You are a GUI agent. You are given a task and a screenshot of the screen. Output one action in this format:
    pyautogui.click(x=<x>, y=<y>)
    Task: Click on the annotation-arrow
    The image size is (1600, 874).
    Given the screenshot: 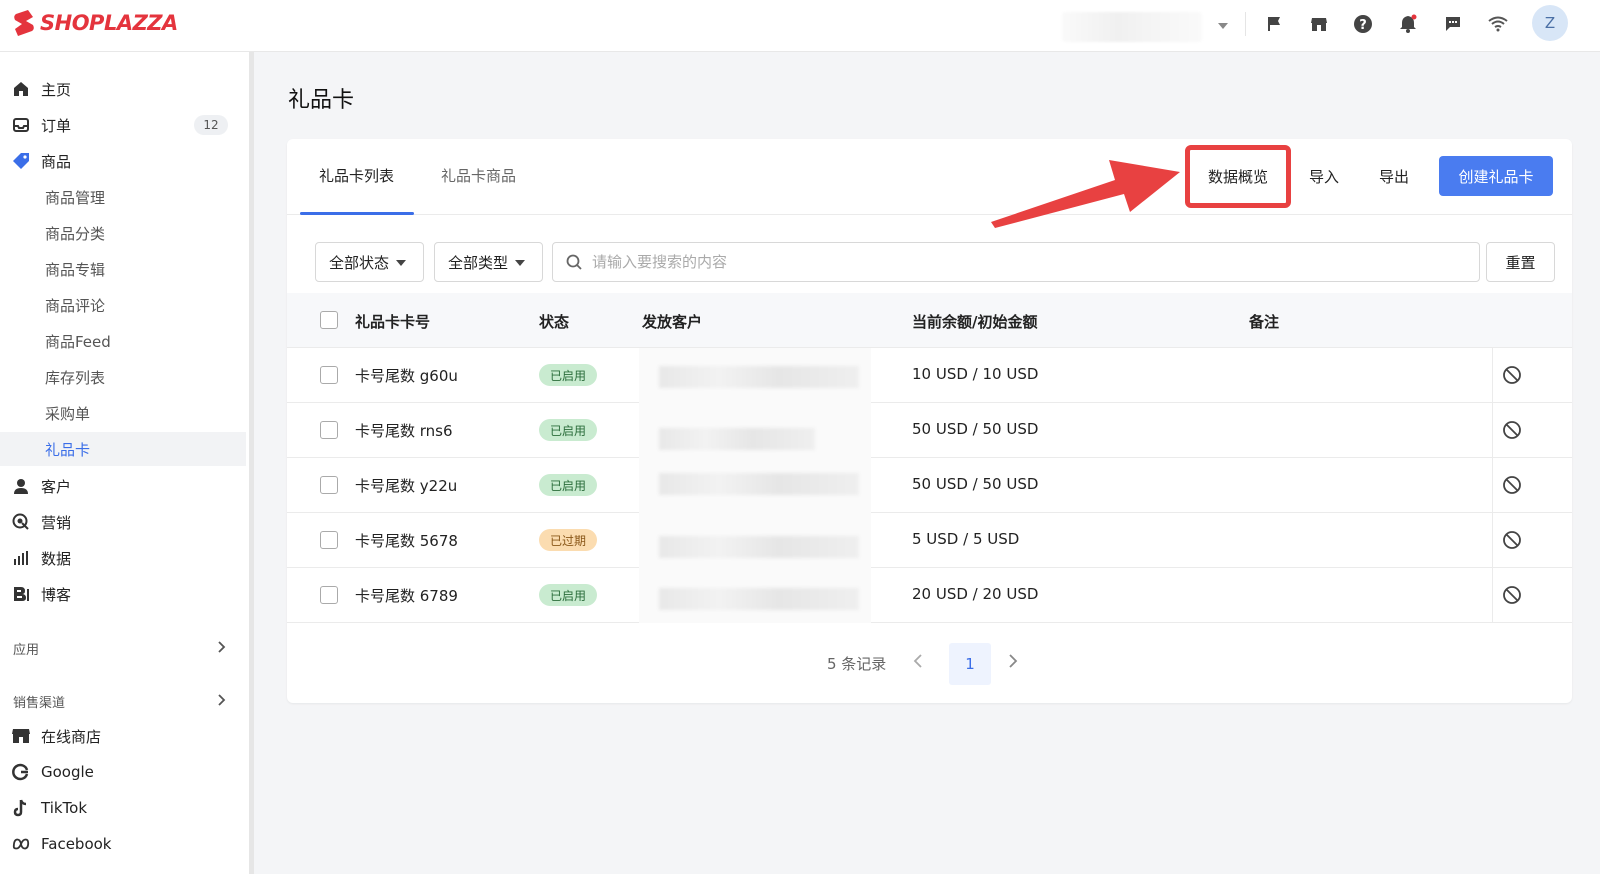 What is the action you would take?
    pyautogui.click(x=1085, y=194)
    